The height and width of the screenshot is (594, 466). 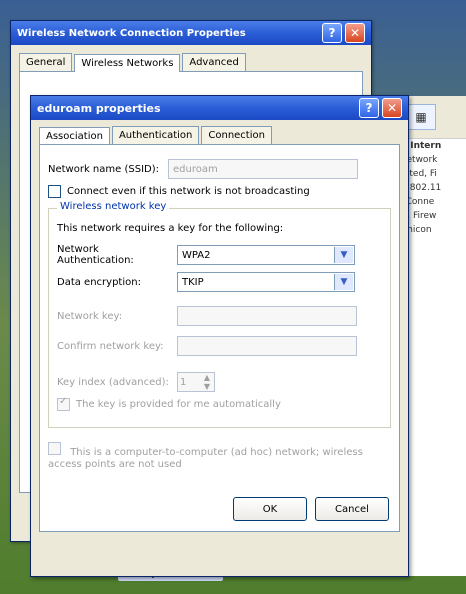 I want to click on bg-tabs: General Wireless Networks Advanced, so click(x=191, y=58).